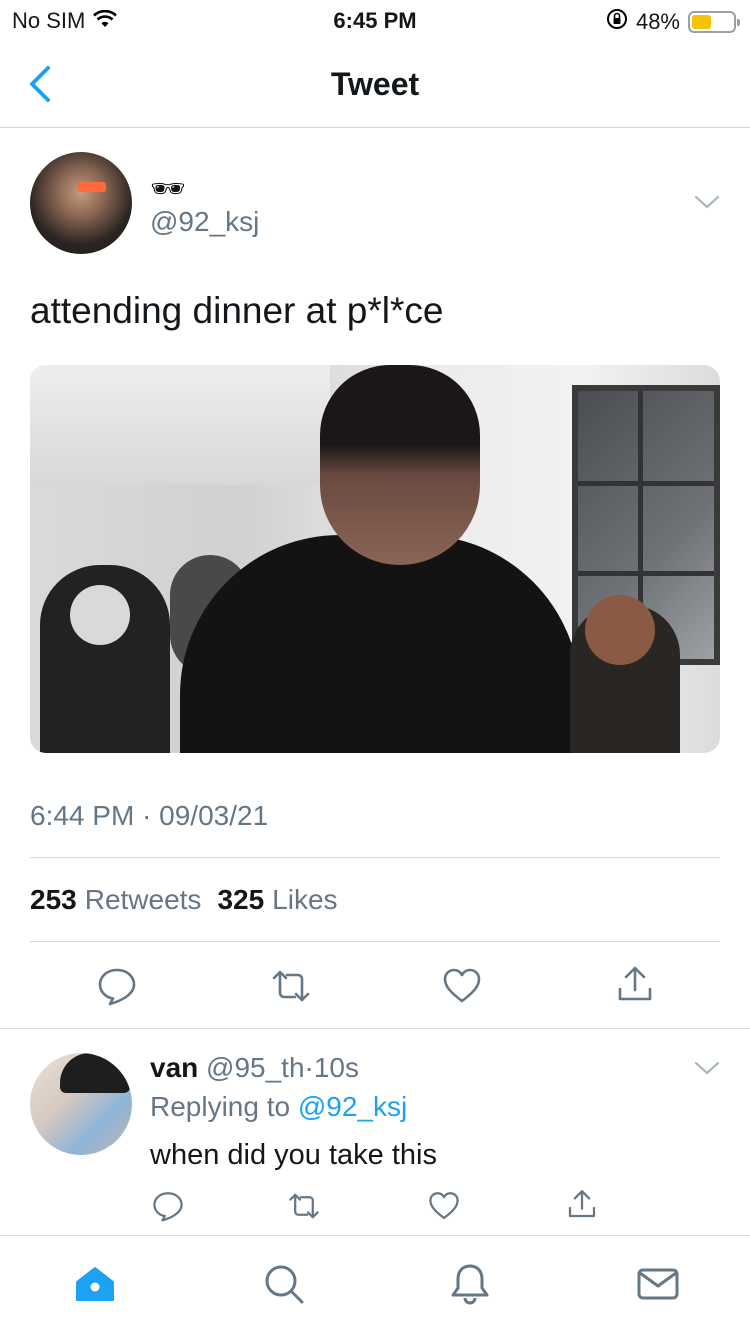 The height and width of the screenshot is (1334, 750). I want to click on retweets-label: Retweets, so click(143, 900).